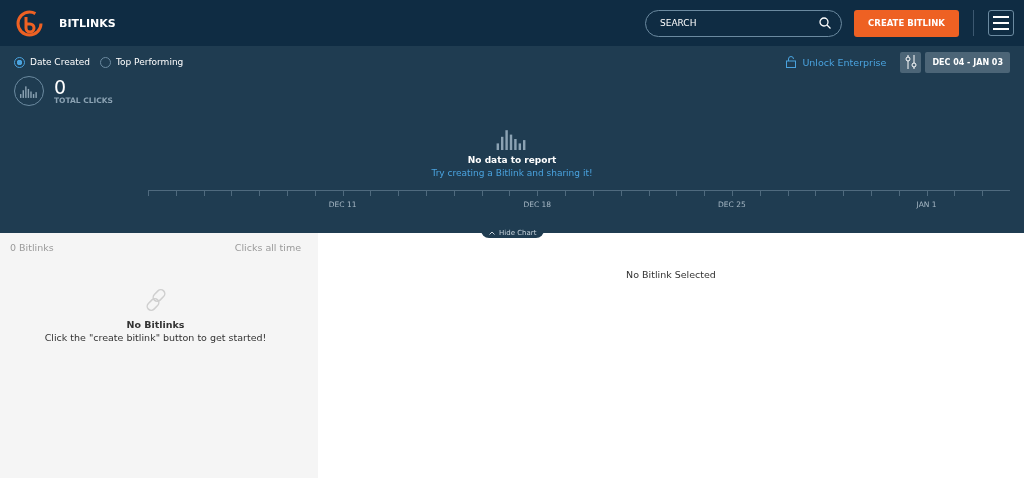 The width and height of the screenshot is (1024, 478). What do you see at coordinates (512, 160) in the screenshot?
I see `empty-chart-title: No data to report` at bounding box center [512, 160].